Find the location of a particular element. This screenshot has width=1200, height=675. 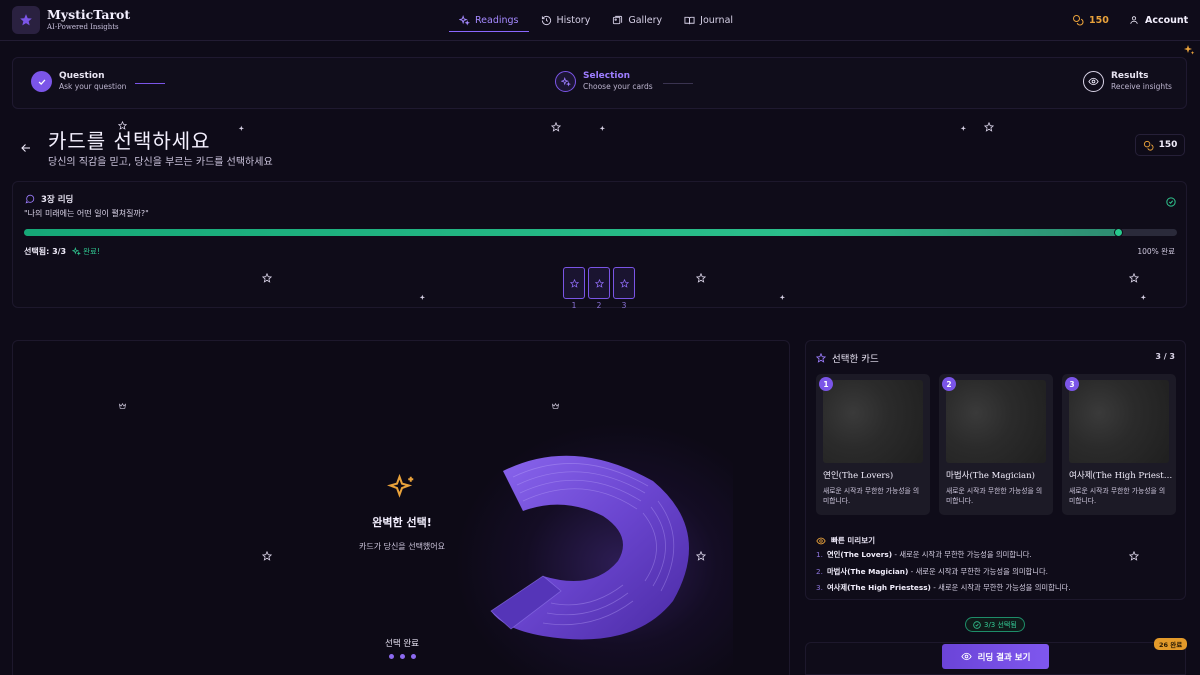

card-name: 마법사(The Magician) is located at coordinates (990, 476).